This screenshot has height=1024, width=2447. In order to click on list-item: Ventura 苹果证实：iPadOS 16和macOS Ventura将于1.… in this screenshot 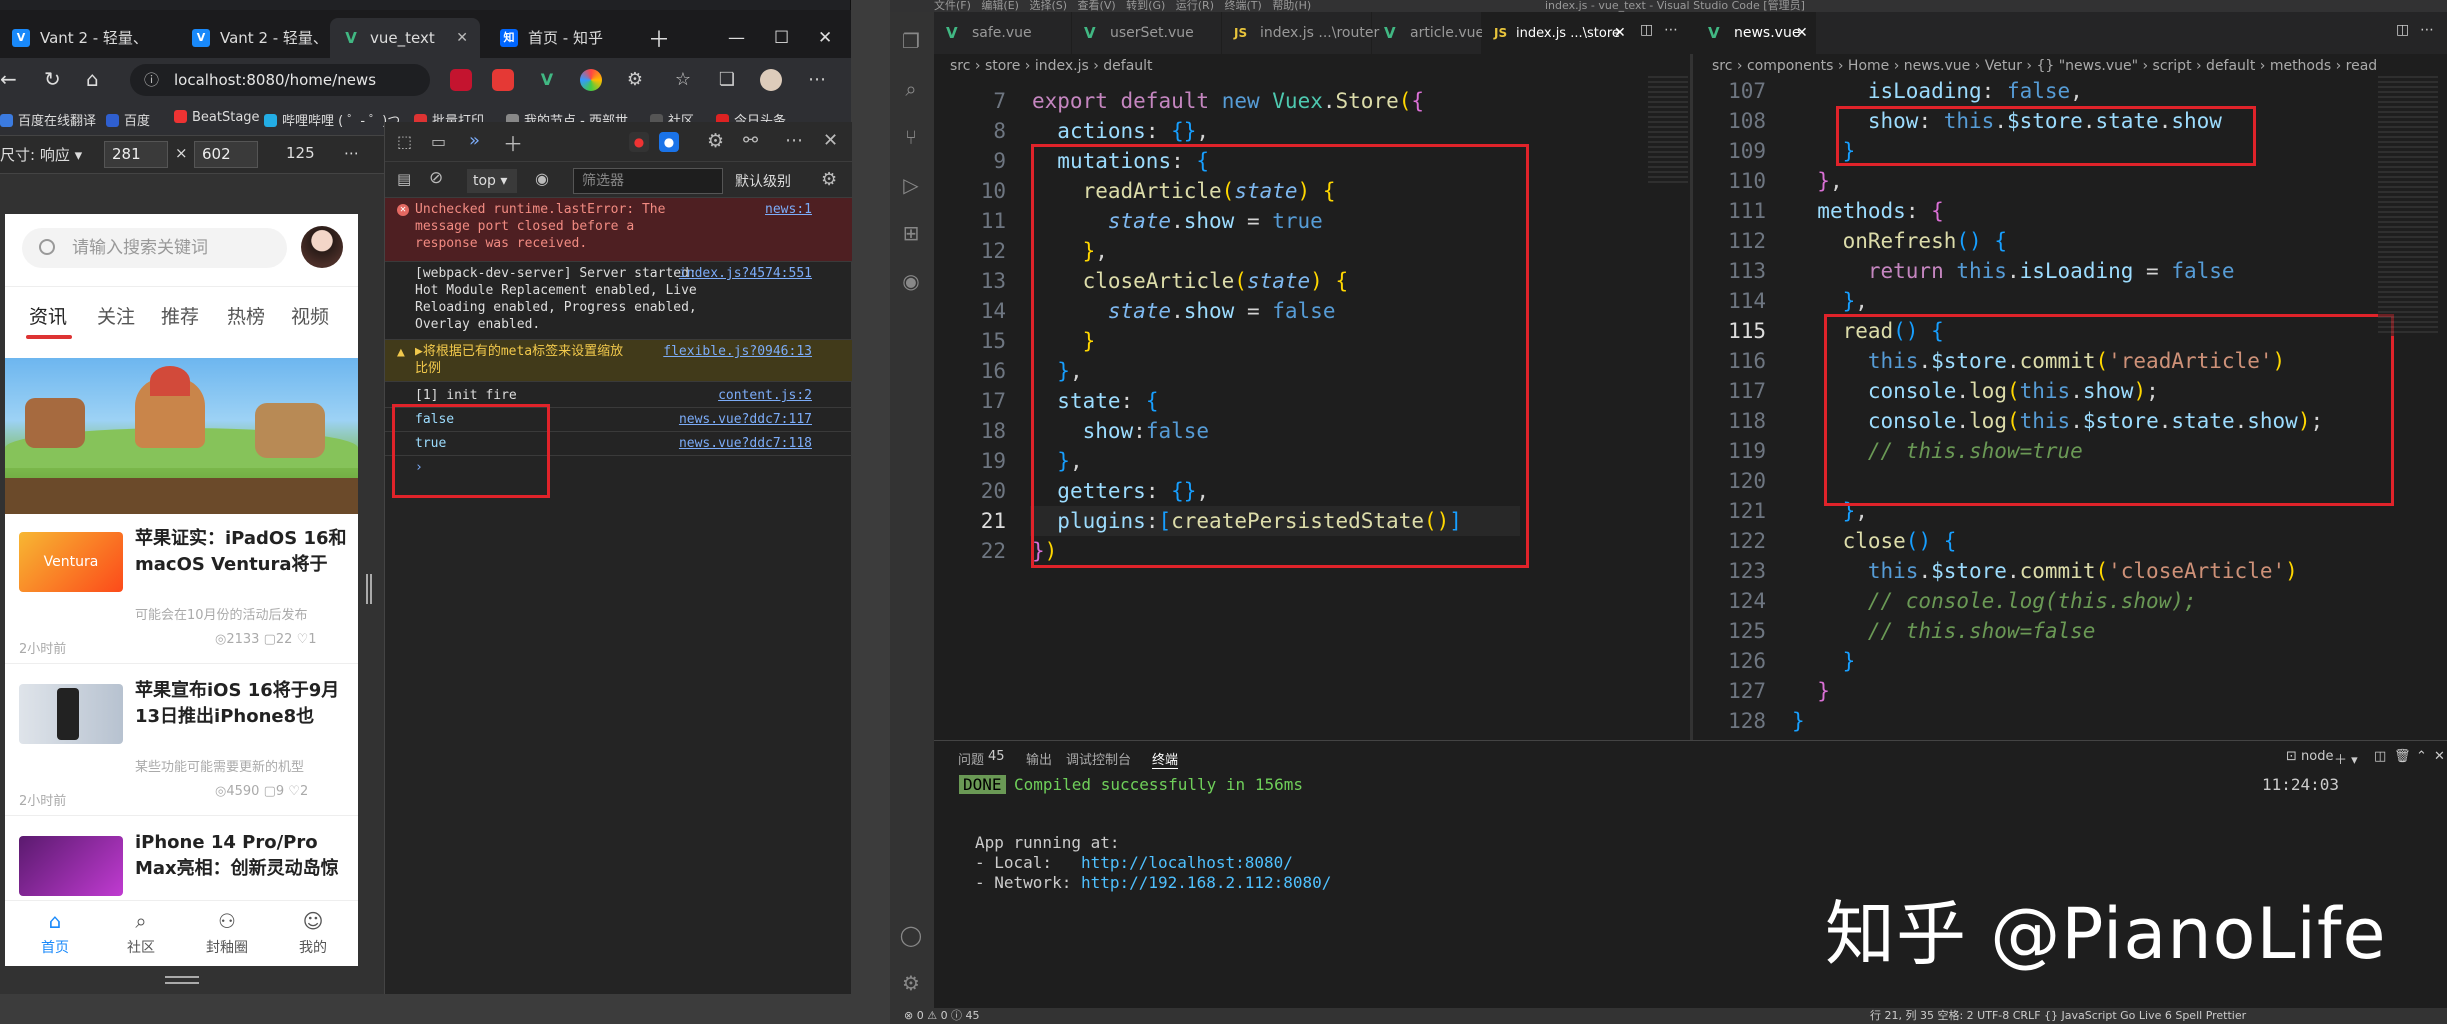, I will do `click(181, 589)`.